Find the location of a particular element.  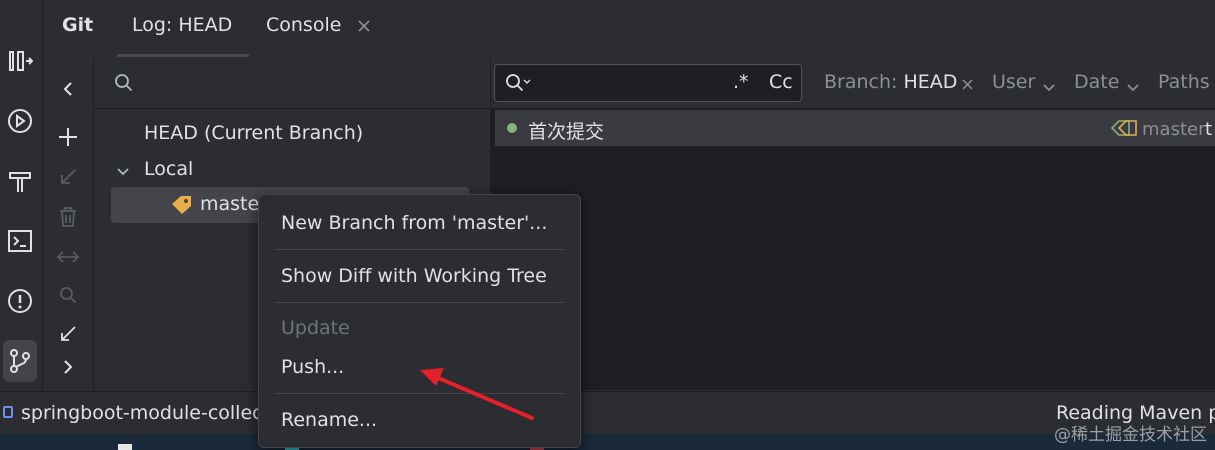

annotation-arrow is located at coordinates (477, 394).